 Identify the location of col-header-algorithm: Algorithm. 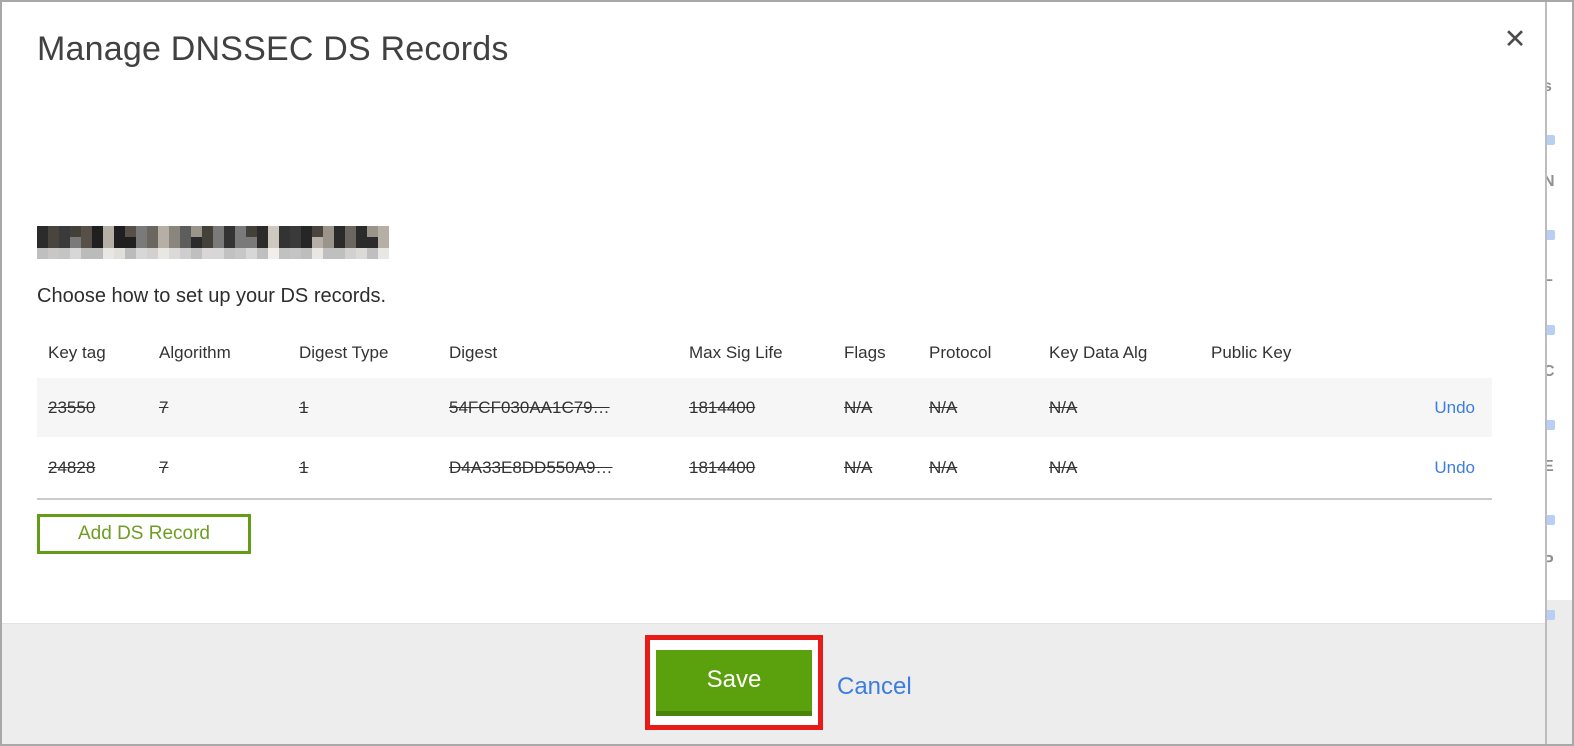
(195, 352).